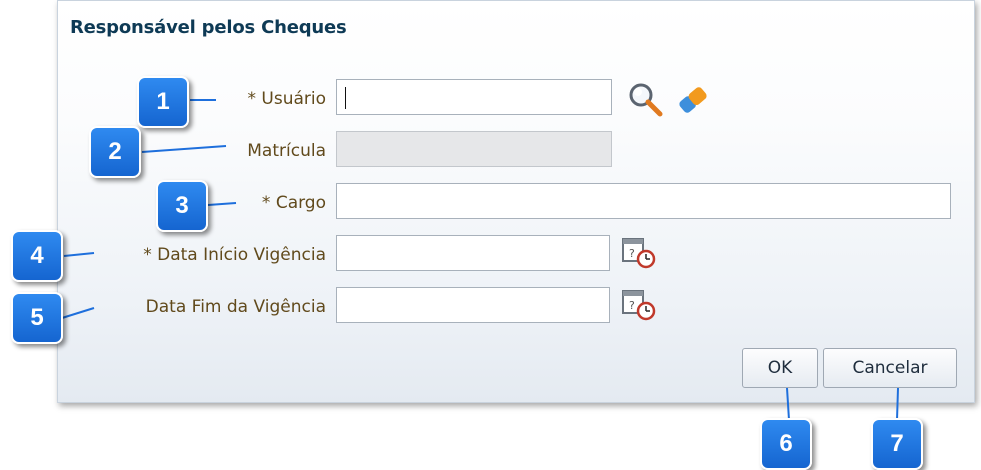 The image size is (981, 470). I want to click on callout-badge: 1, so click(163, 102).